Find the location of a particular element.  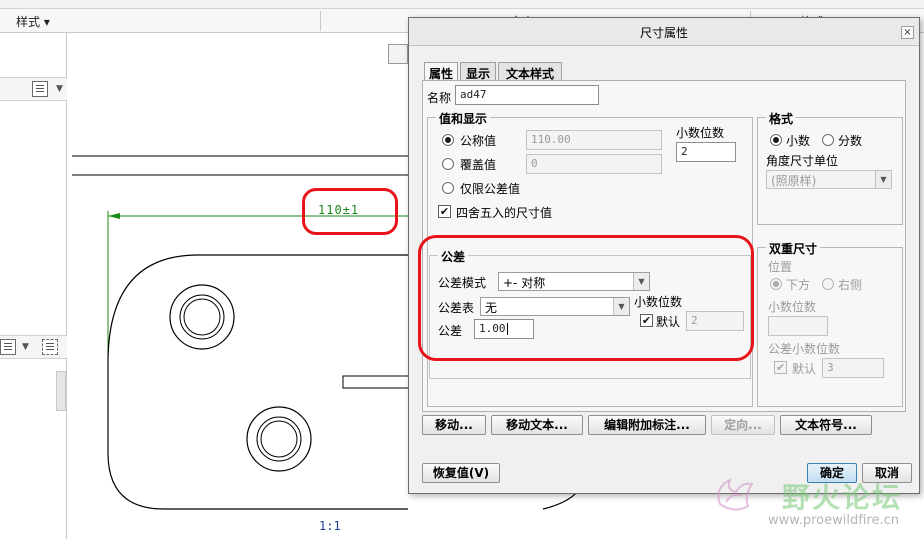

ribbon-strip is located at coordinates (462, 4).